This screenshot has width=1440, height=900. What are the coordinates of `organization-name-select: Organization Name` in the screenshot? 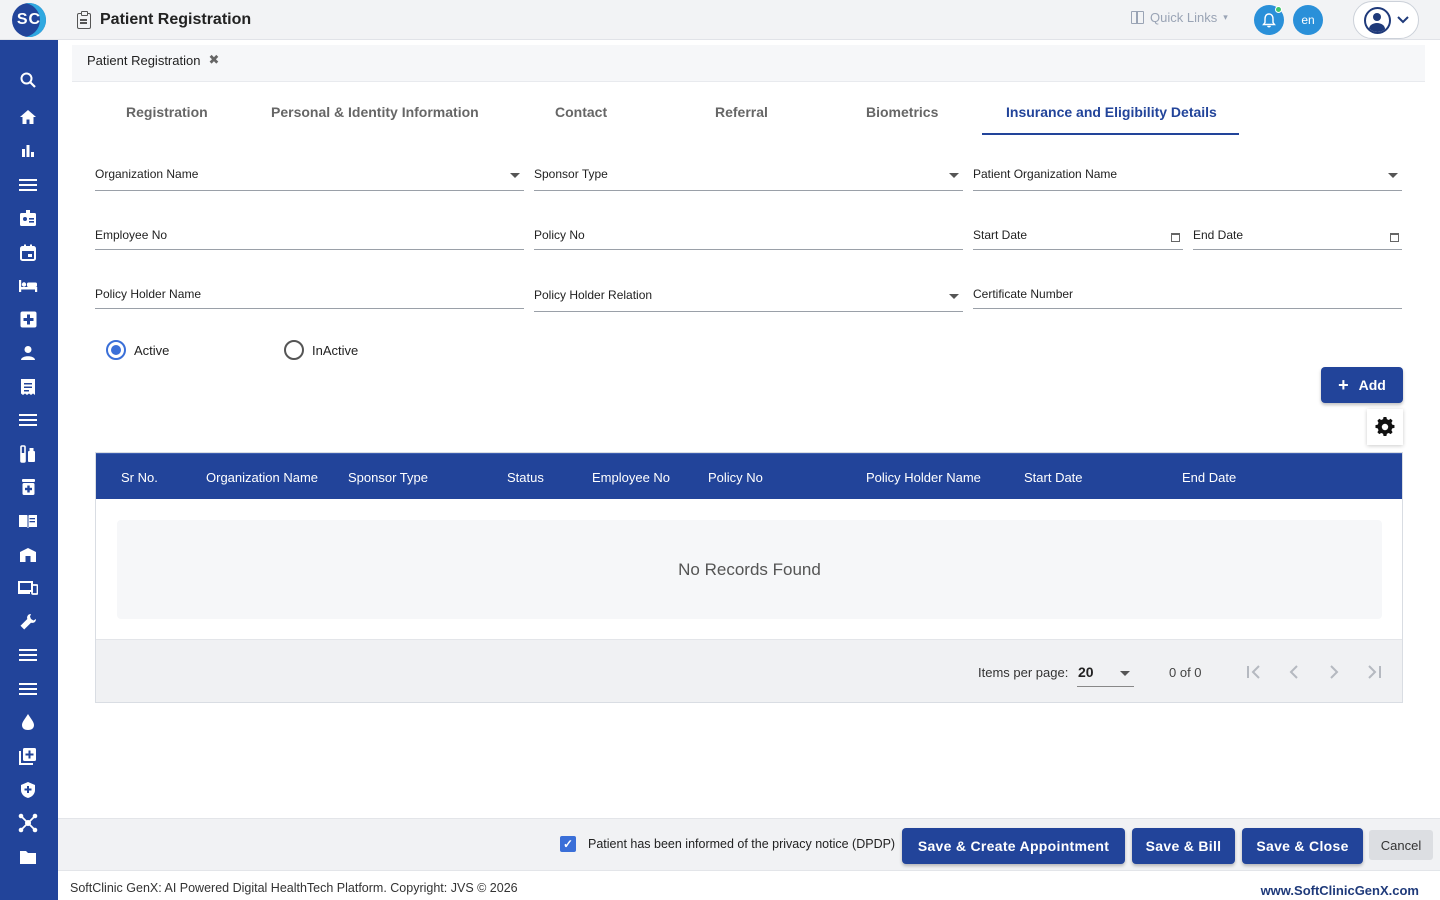 It's located at (309, 176).